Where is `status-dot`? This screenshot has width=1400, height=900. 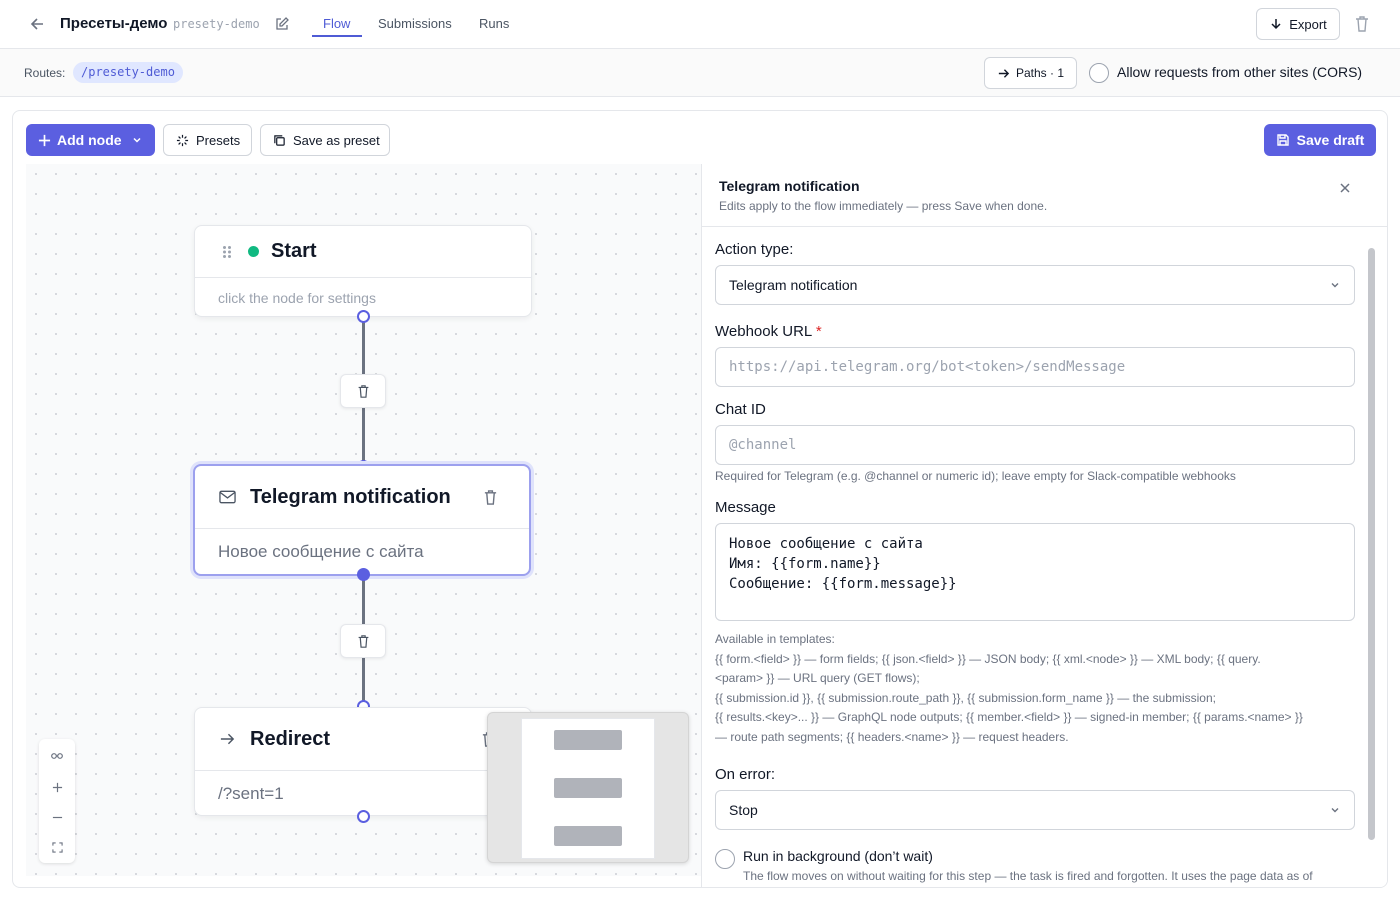
status-dot is located at coordinates (253, 251).